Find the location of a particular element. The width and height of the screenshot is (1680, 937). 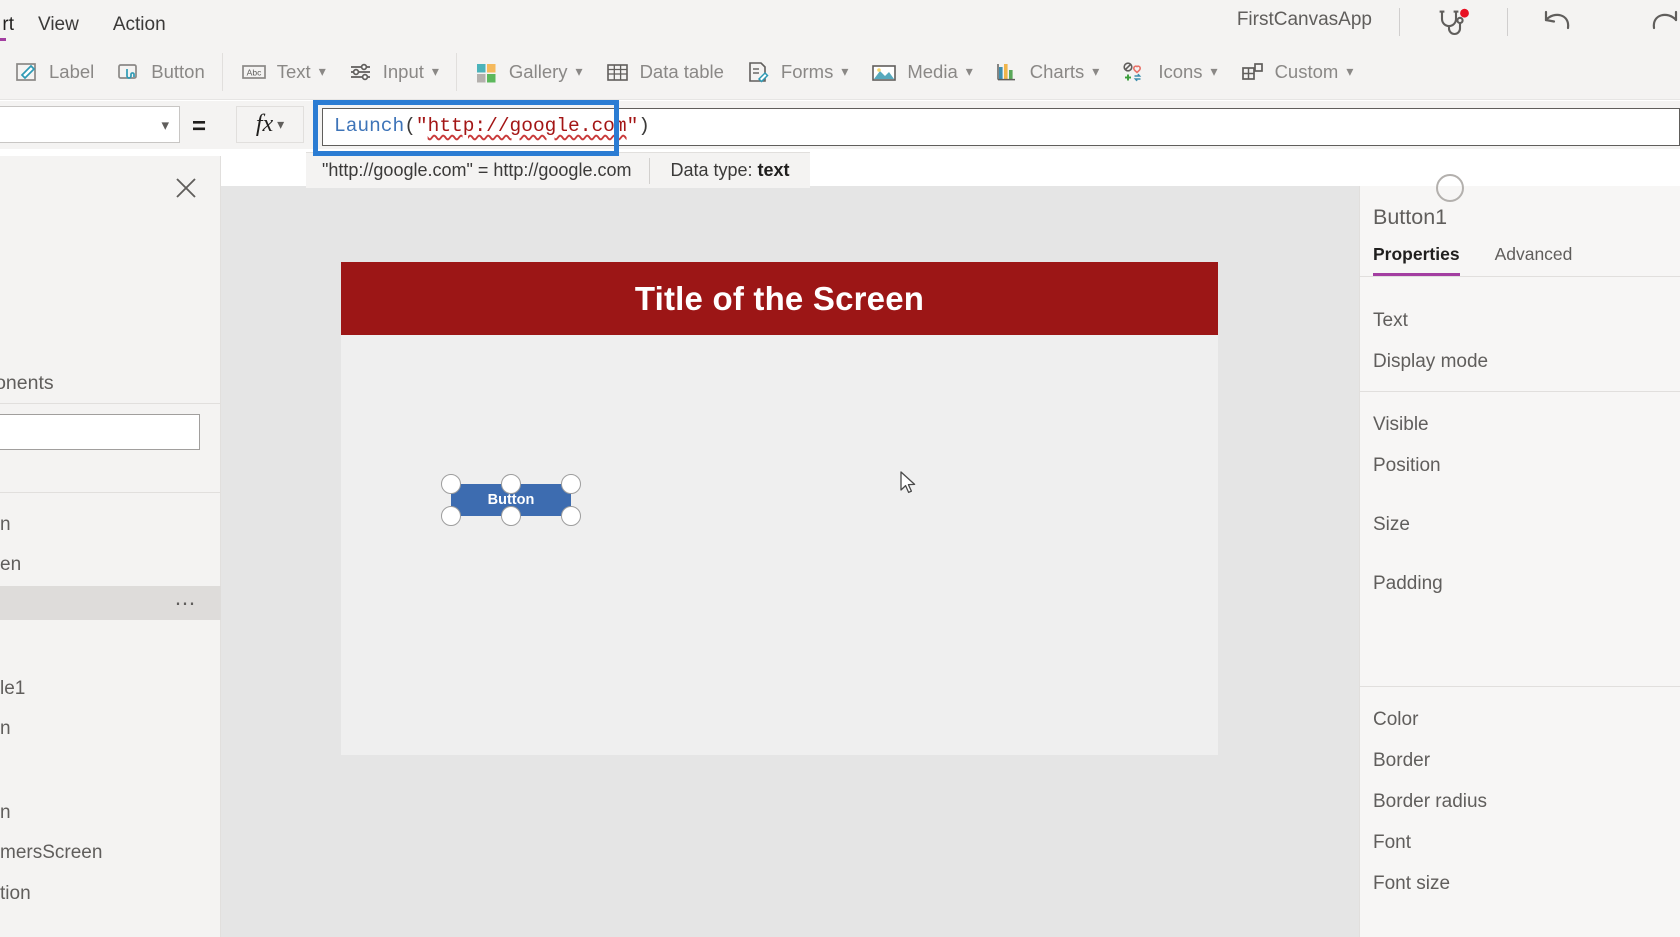

button-cursor-icon is located at coordinates (129, 72).